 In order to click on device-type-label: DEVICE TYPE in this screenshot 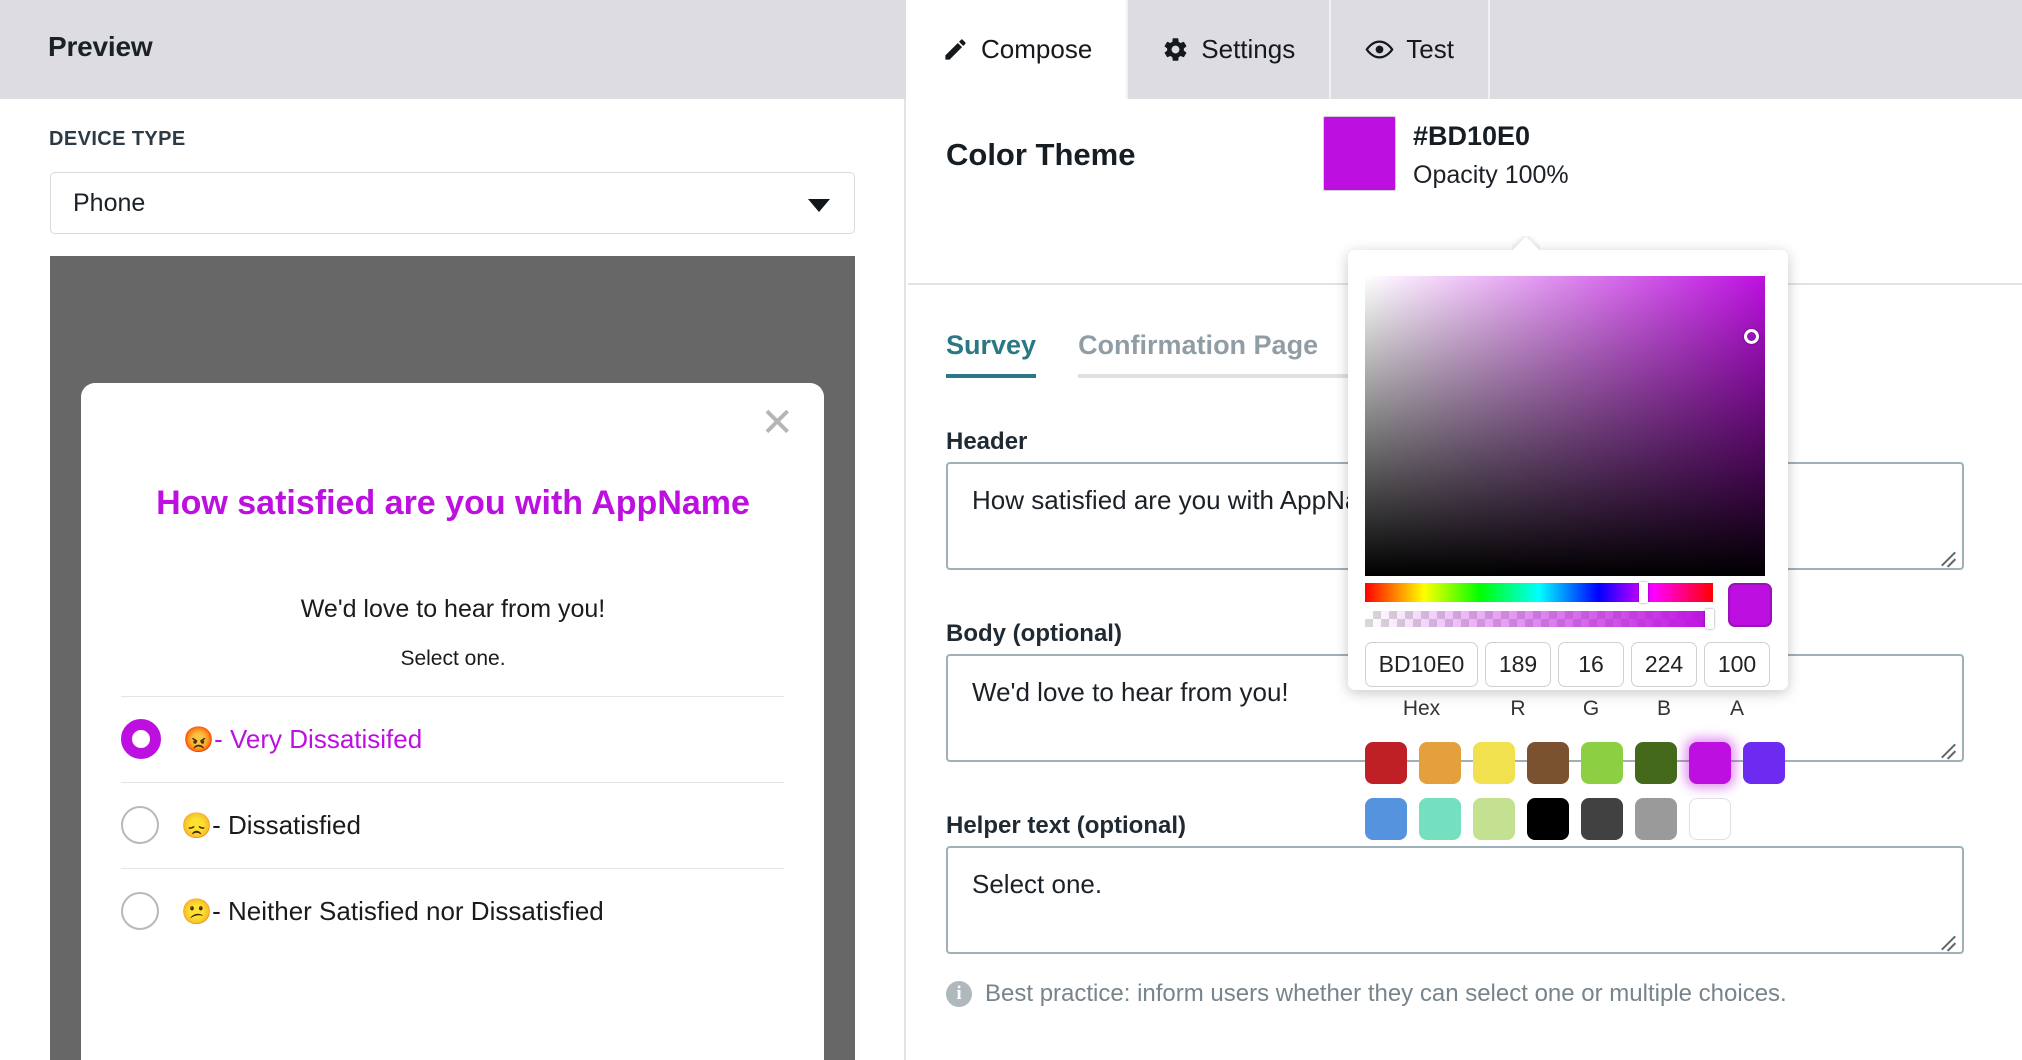, I will do `click(117, 139)`.